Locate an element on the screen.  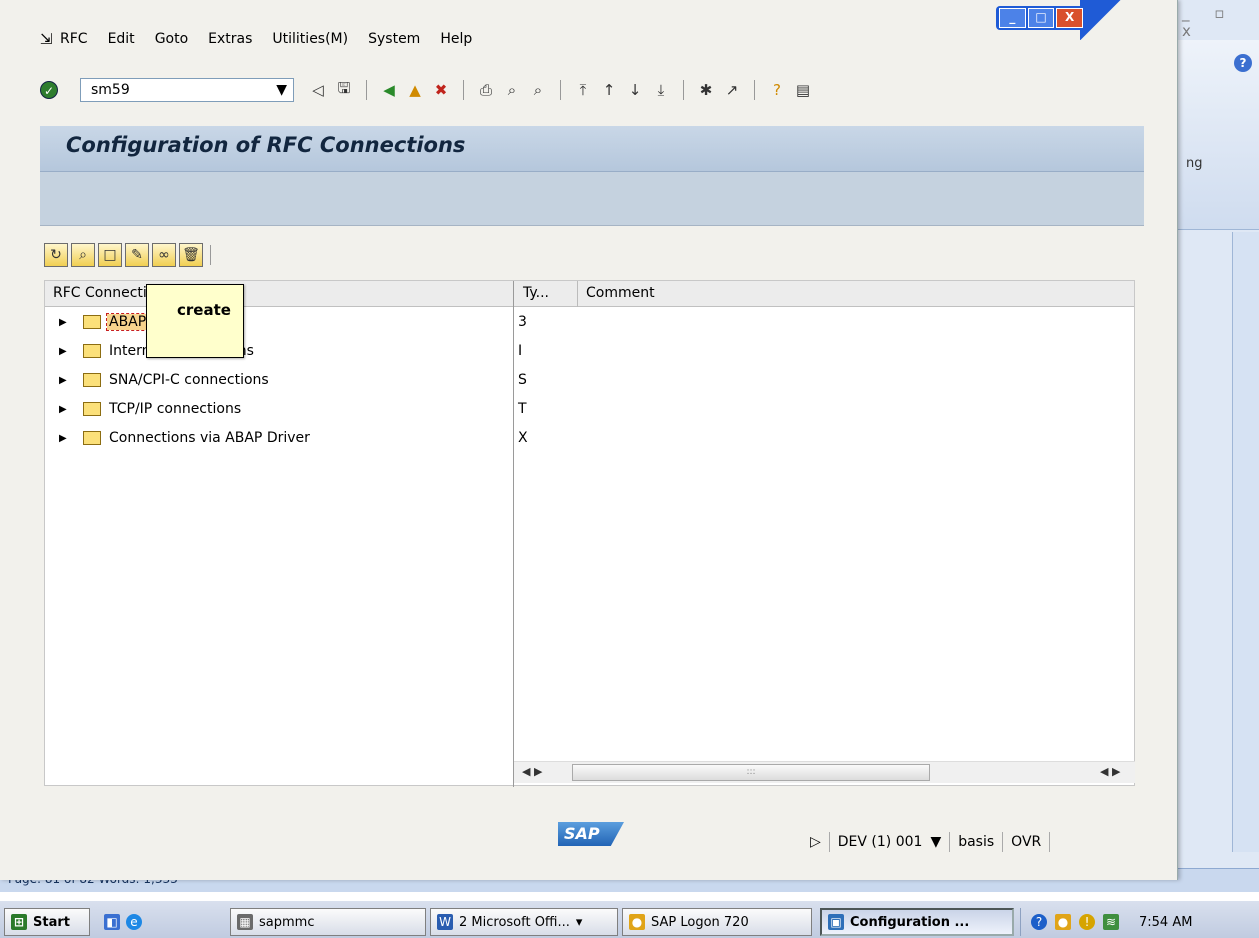
tree-row: ▶ TCP/IP connections T is located at coordinates (589, 412).